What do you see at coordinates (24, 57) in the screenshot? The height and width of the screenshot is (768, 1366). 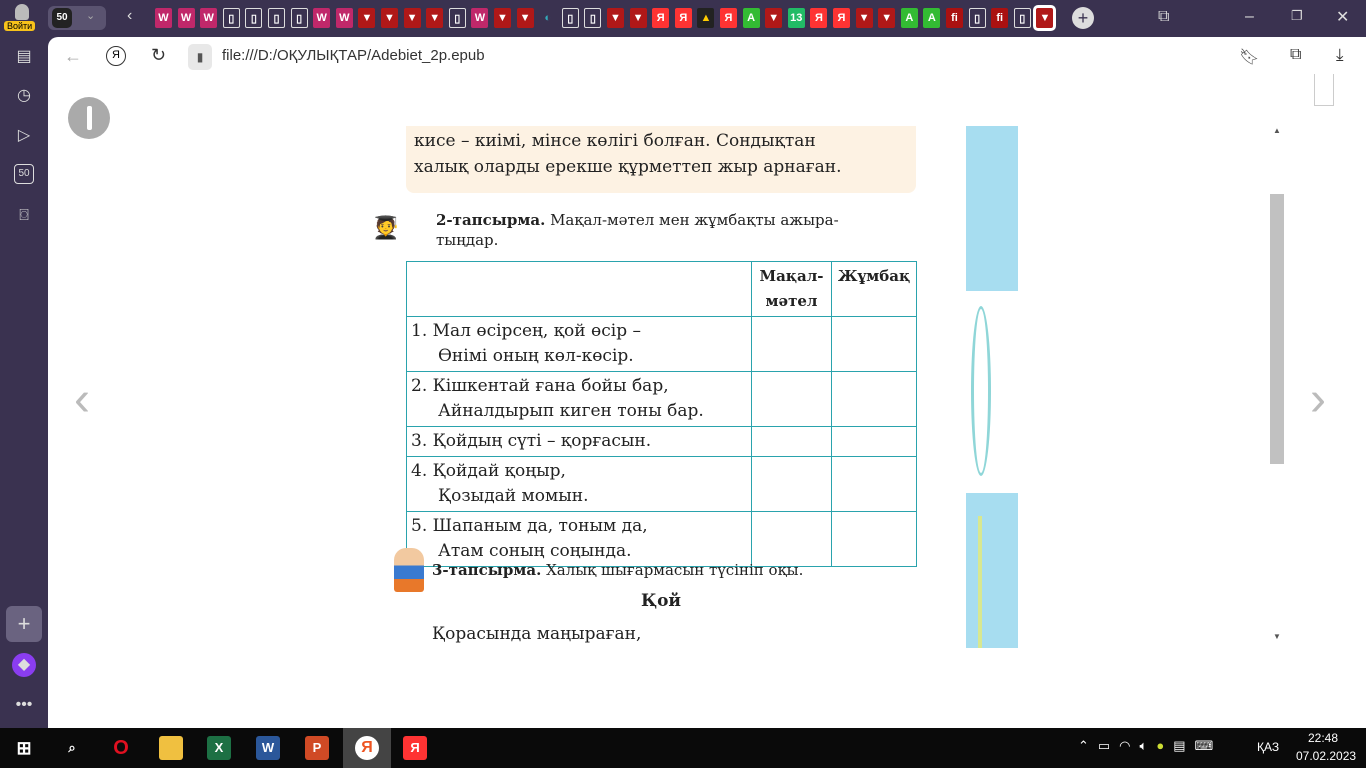 I see `collections-icon: ▤` at bounding box center [24, 57].